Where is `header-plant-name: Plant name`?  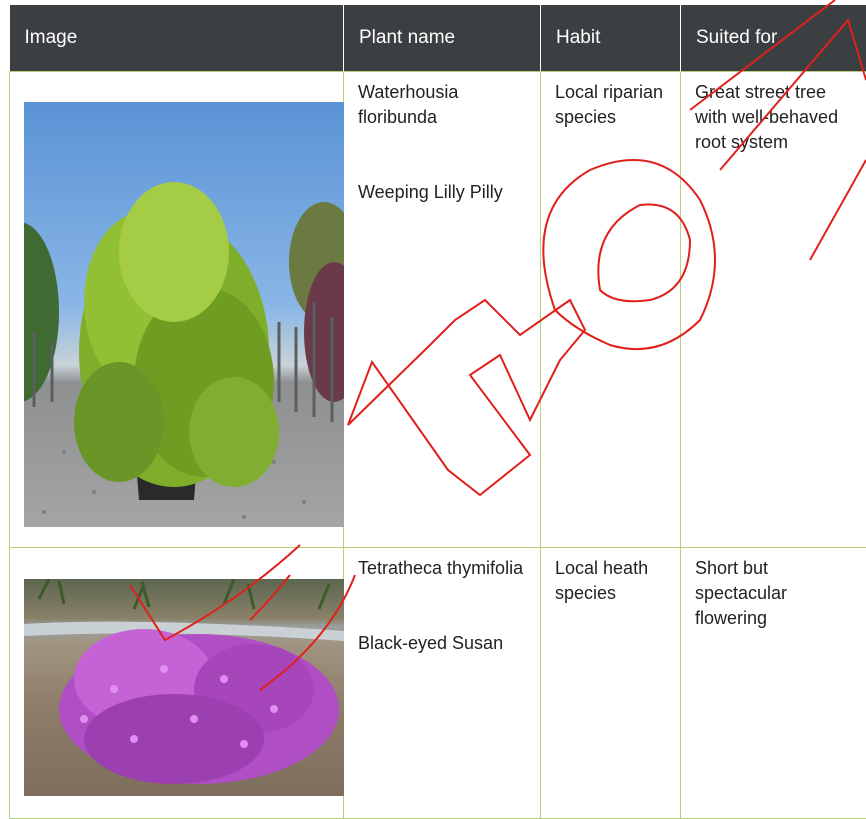 header-plant-name: Plant name is located at coordinates (442, 38).